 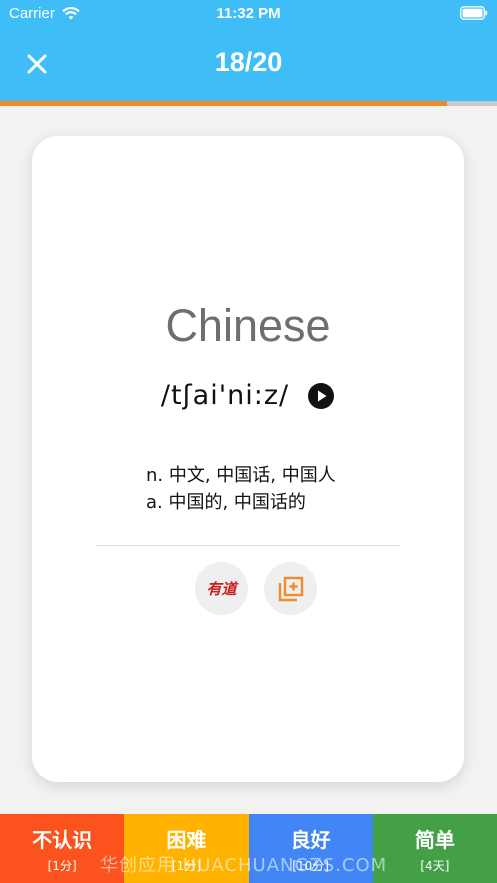 What do you see at coordinates (248, 62) in the screenshot?
I see `progress-counter: 18/20` at bounding box center [248, 62].